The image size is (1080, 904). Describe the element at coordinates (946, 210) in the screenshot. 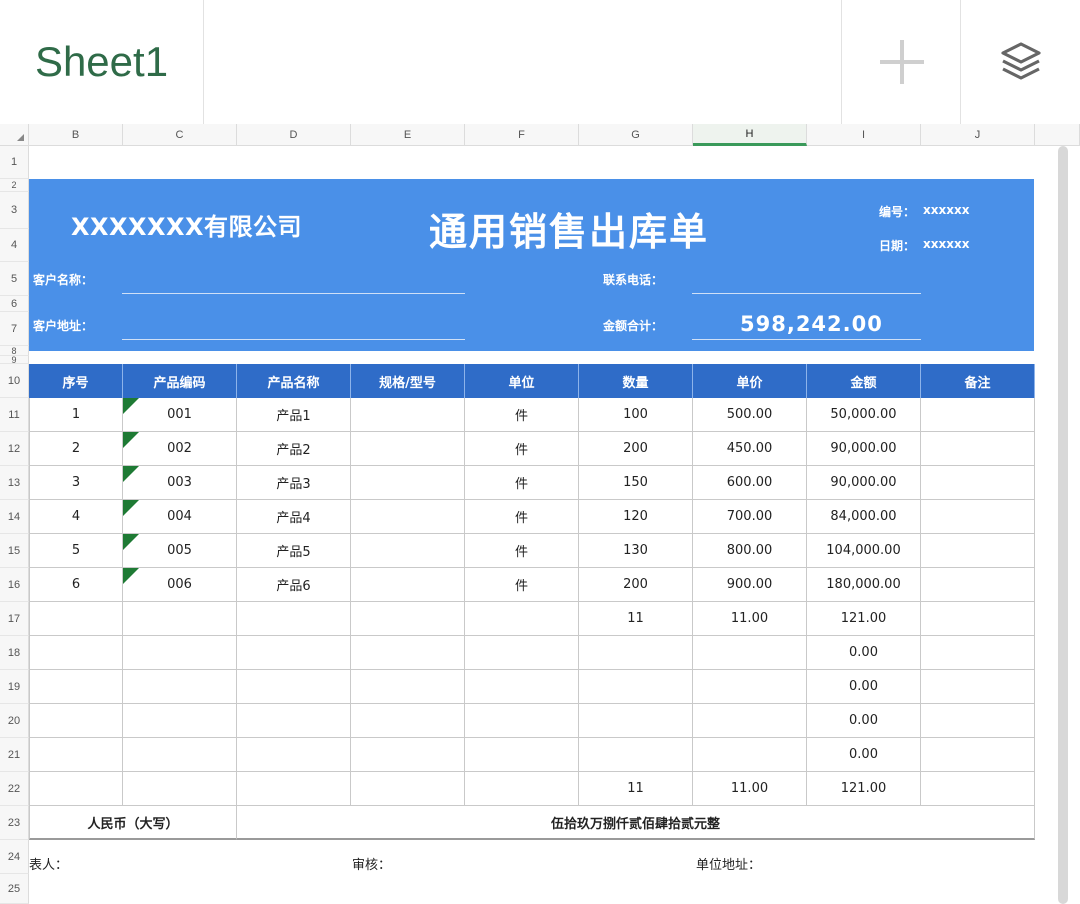

I see `number-value: xxxxxx` at that location.